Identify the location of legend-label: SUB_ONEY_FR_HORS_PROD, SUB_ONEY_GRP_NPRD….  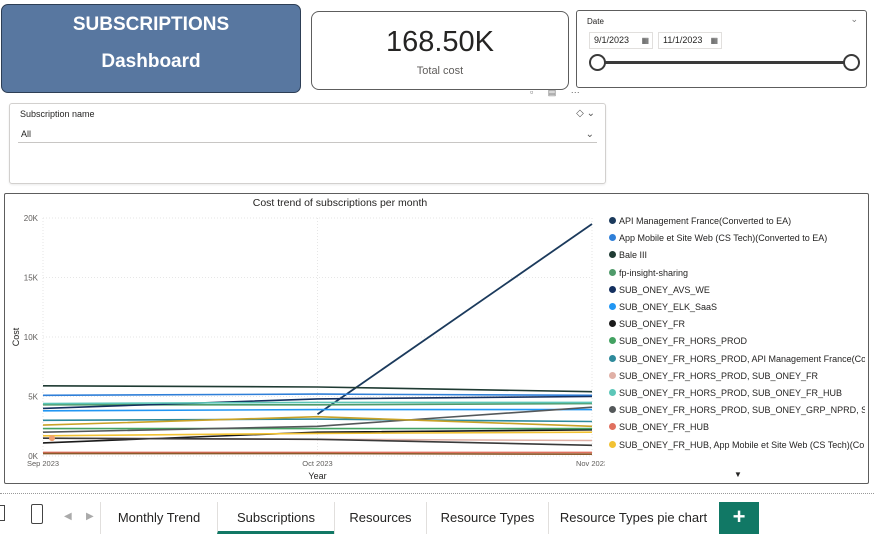
(742, 410).